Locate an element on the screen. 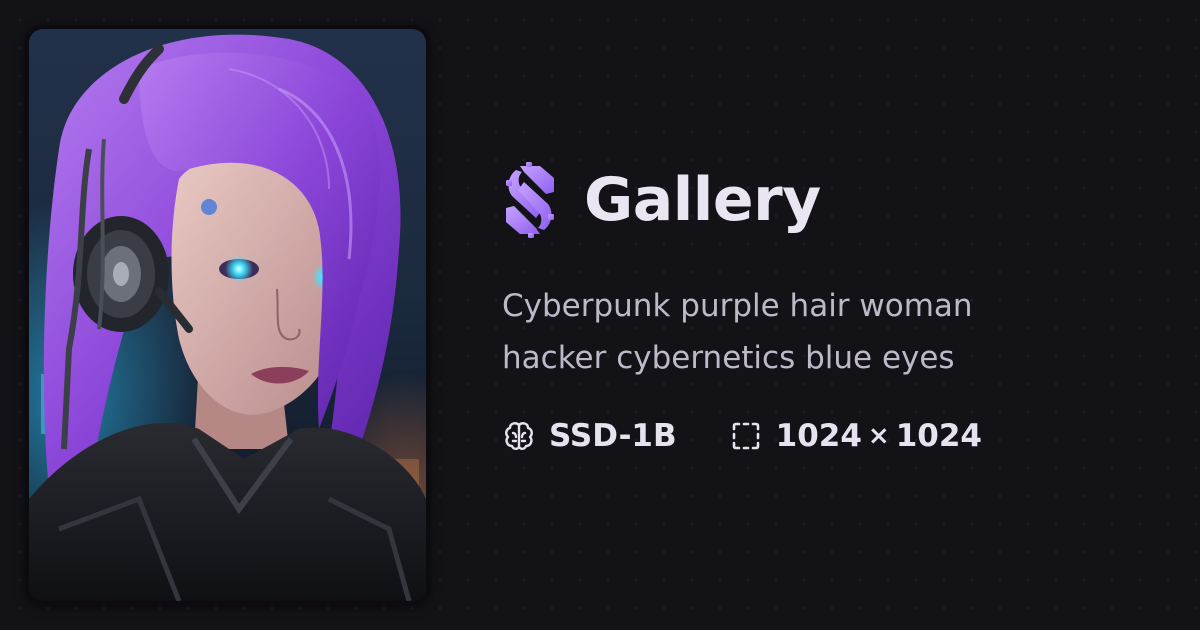 This screenshot has width=1200, height=630. dimensions-info: 1024 × 1024 is located at coordinates (855, 436).